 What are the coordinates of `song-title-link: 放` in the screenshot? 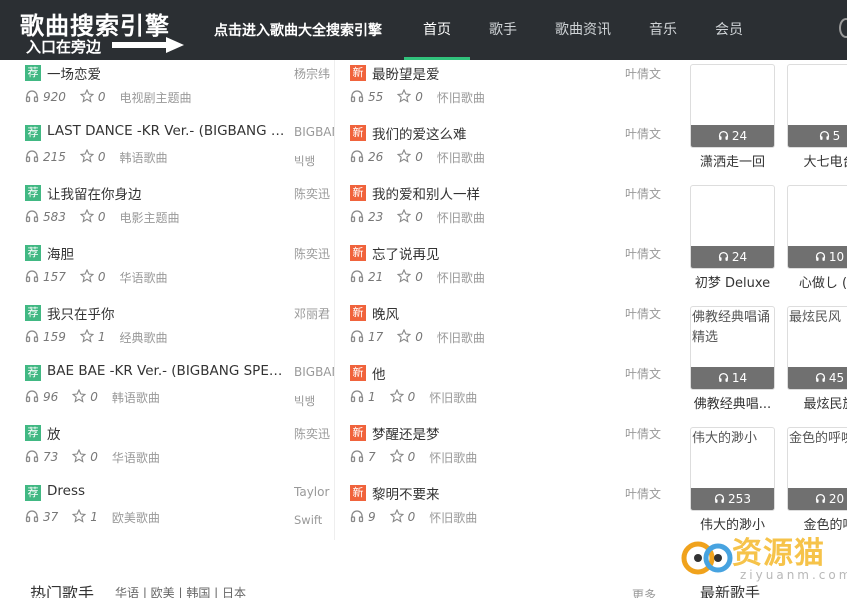 It's located at (167, 433).